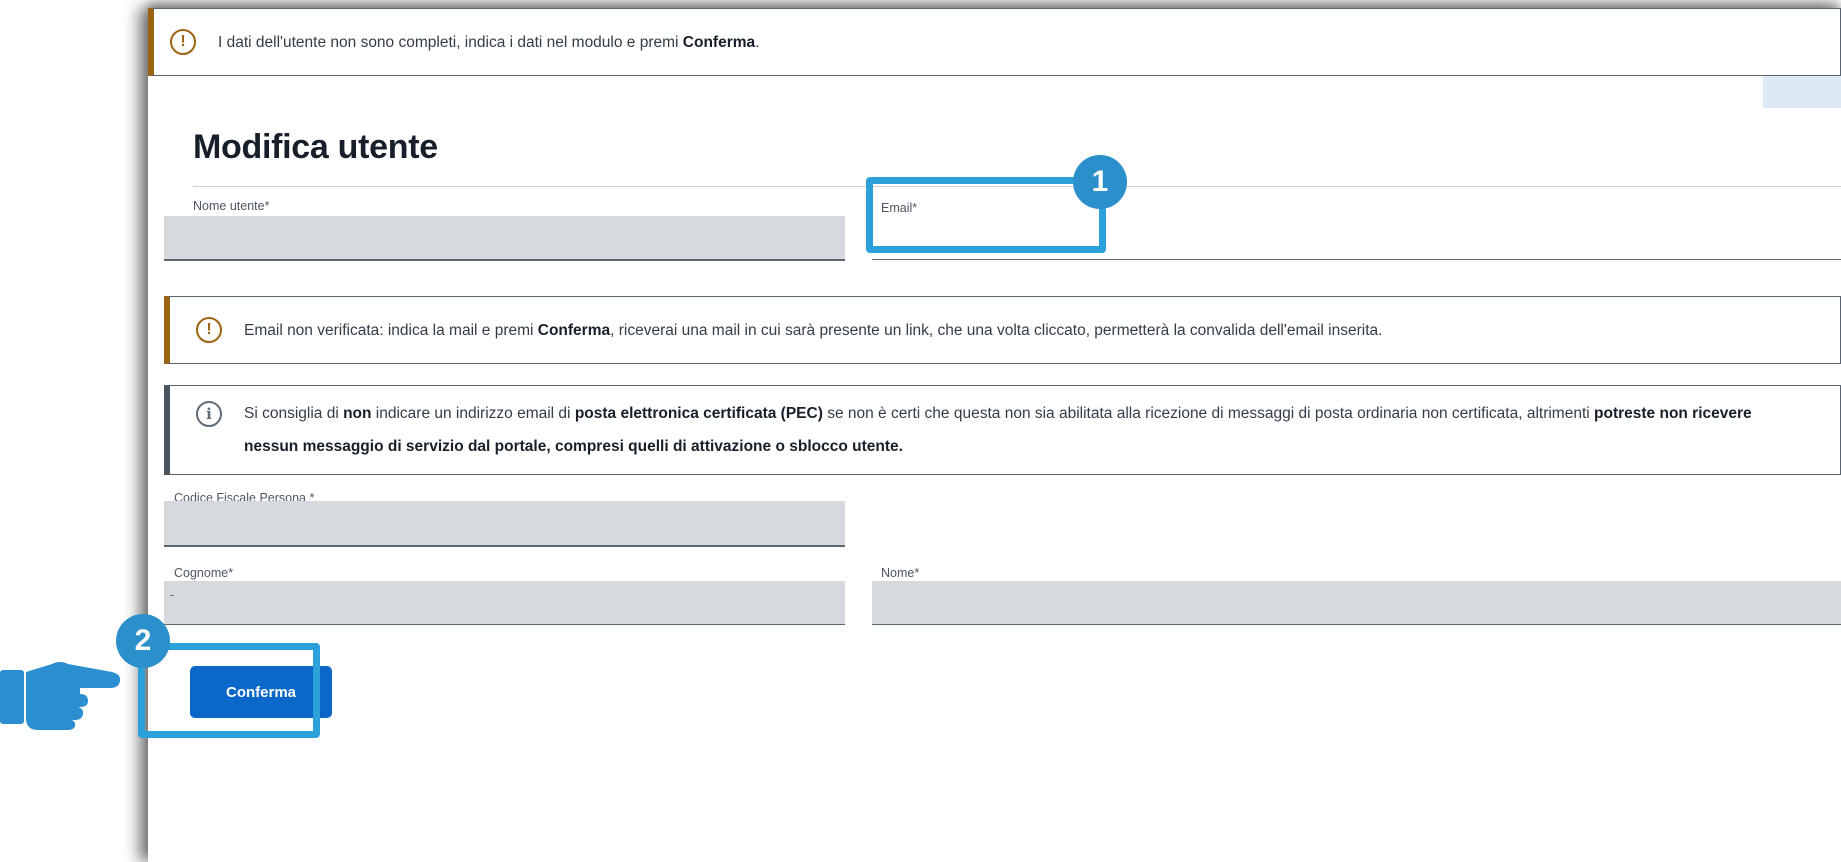 This screenshot has width=1841, height=862. Describe the element at coordinates (172, 594) in the screenshot. I see `surname-value: -` at that location.